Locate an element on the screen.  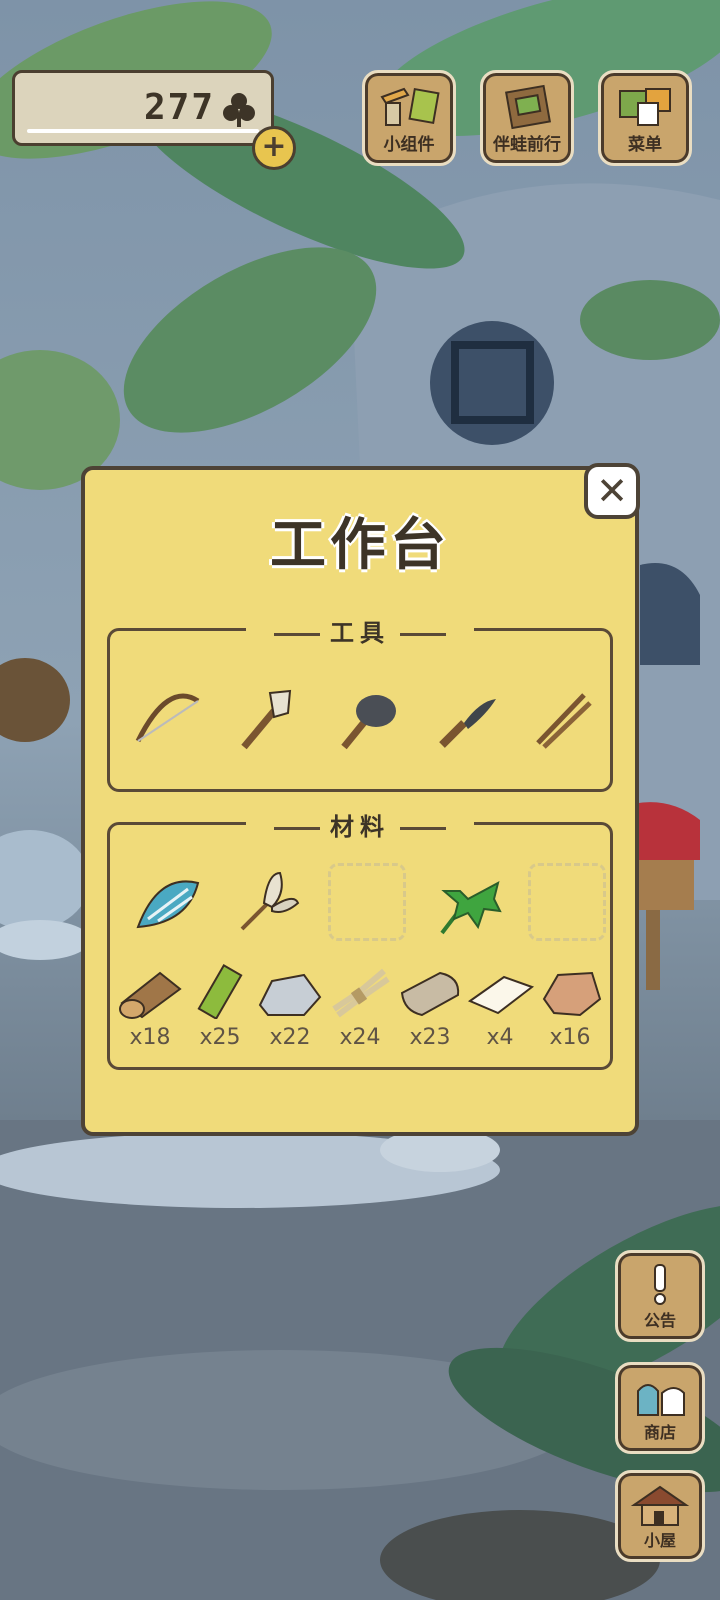
resource-count: x22 is located at coordinates (290, 1037).